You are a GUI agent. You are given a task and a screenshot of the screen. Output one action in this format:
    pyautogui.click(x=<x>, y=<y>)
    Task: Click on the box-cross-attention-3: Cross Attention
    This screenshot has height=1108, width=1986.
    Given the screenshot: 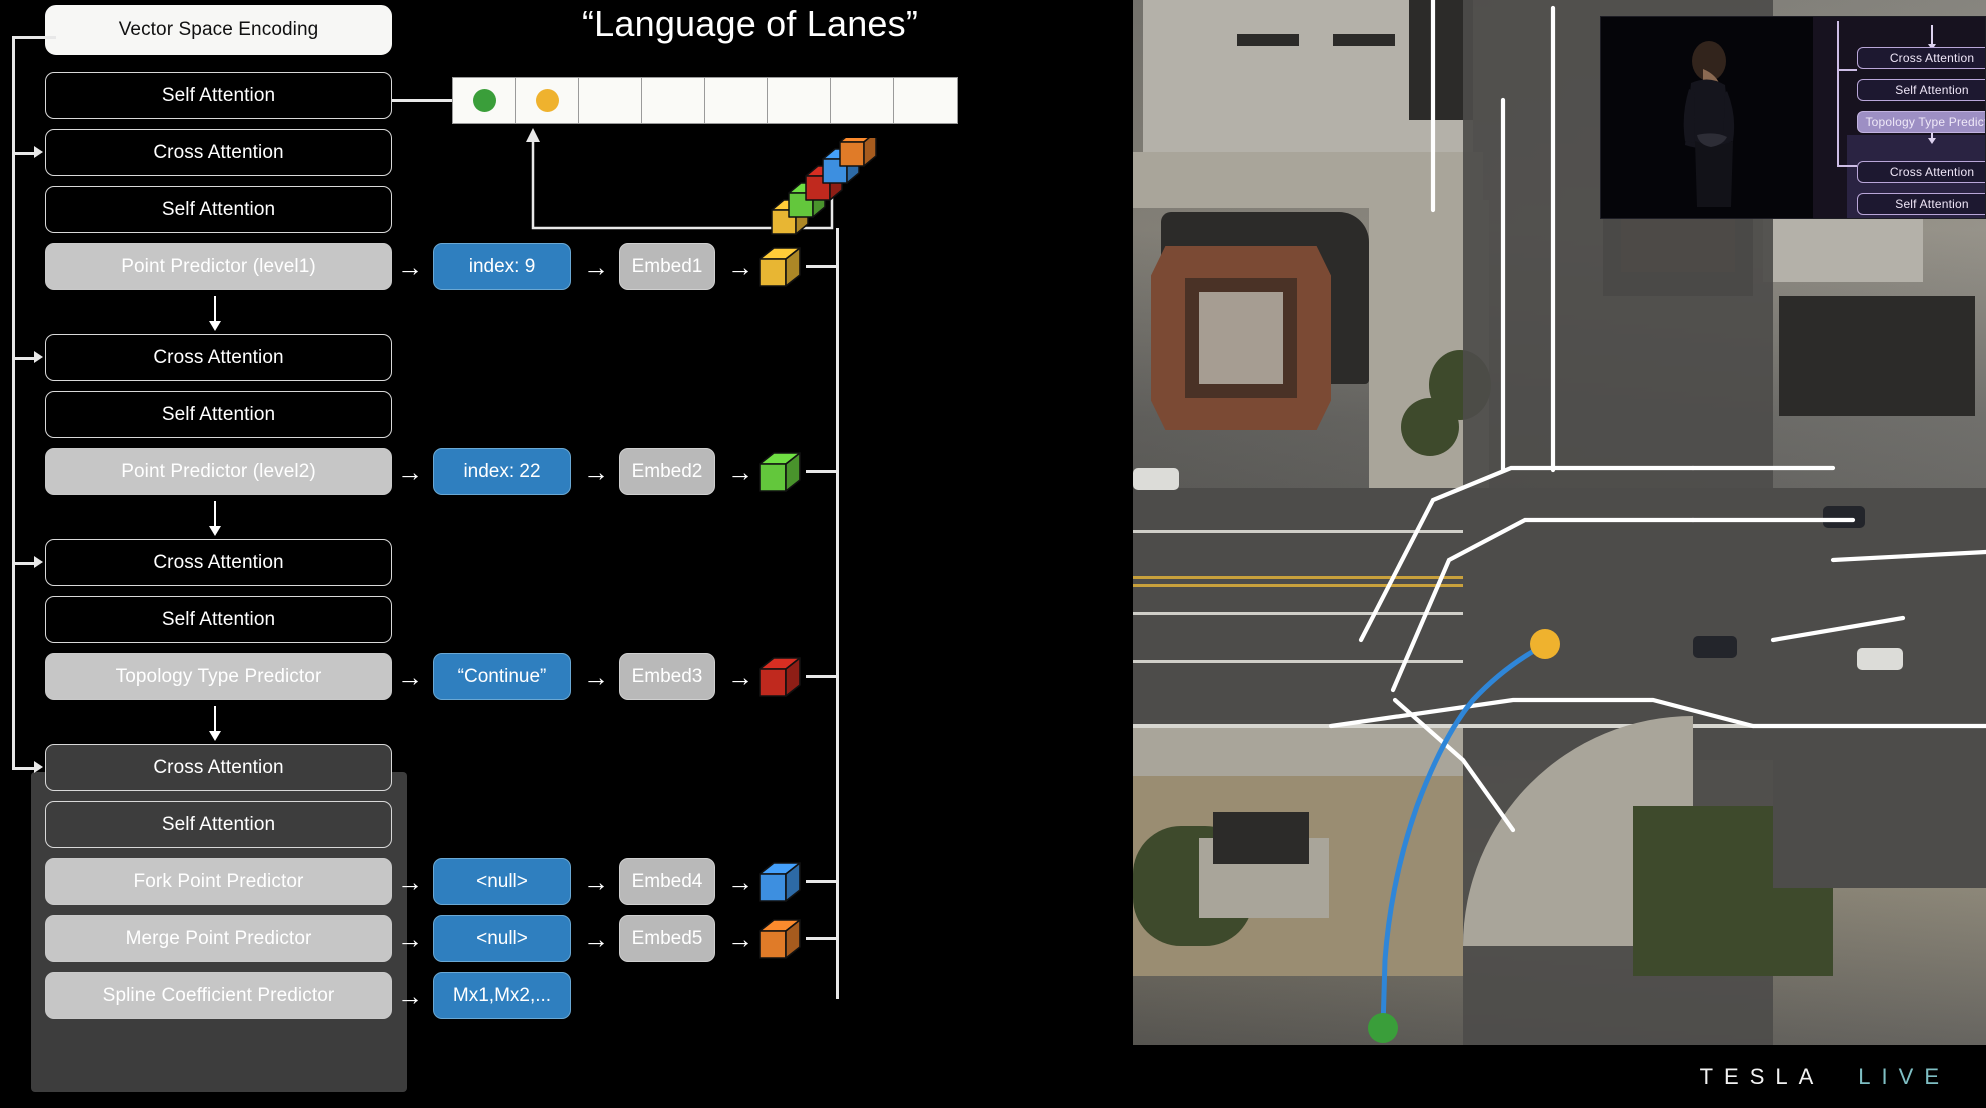 What is the action you would take?
    pyautogui.click(x=218, y=562)
    